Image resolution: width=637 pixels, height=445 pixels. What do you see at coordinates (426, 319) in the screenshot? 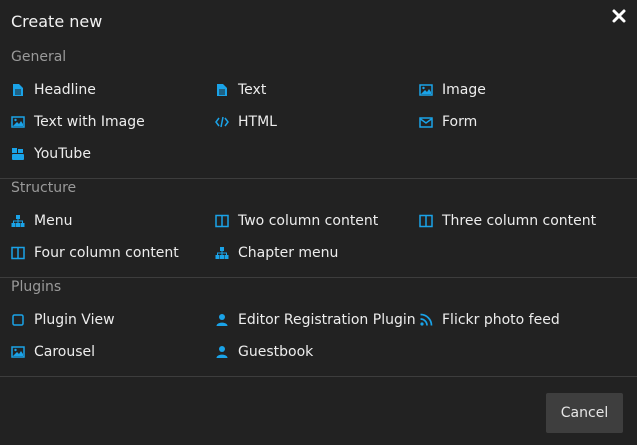
I see `rss-icon` at bounding box center [426, 319].